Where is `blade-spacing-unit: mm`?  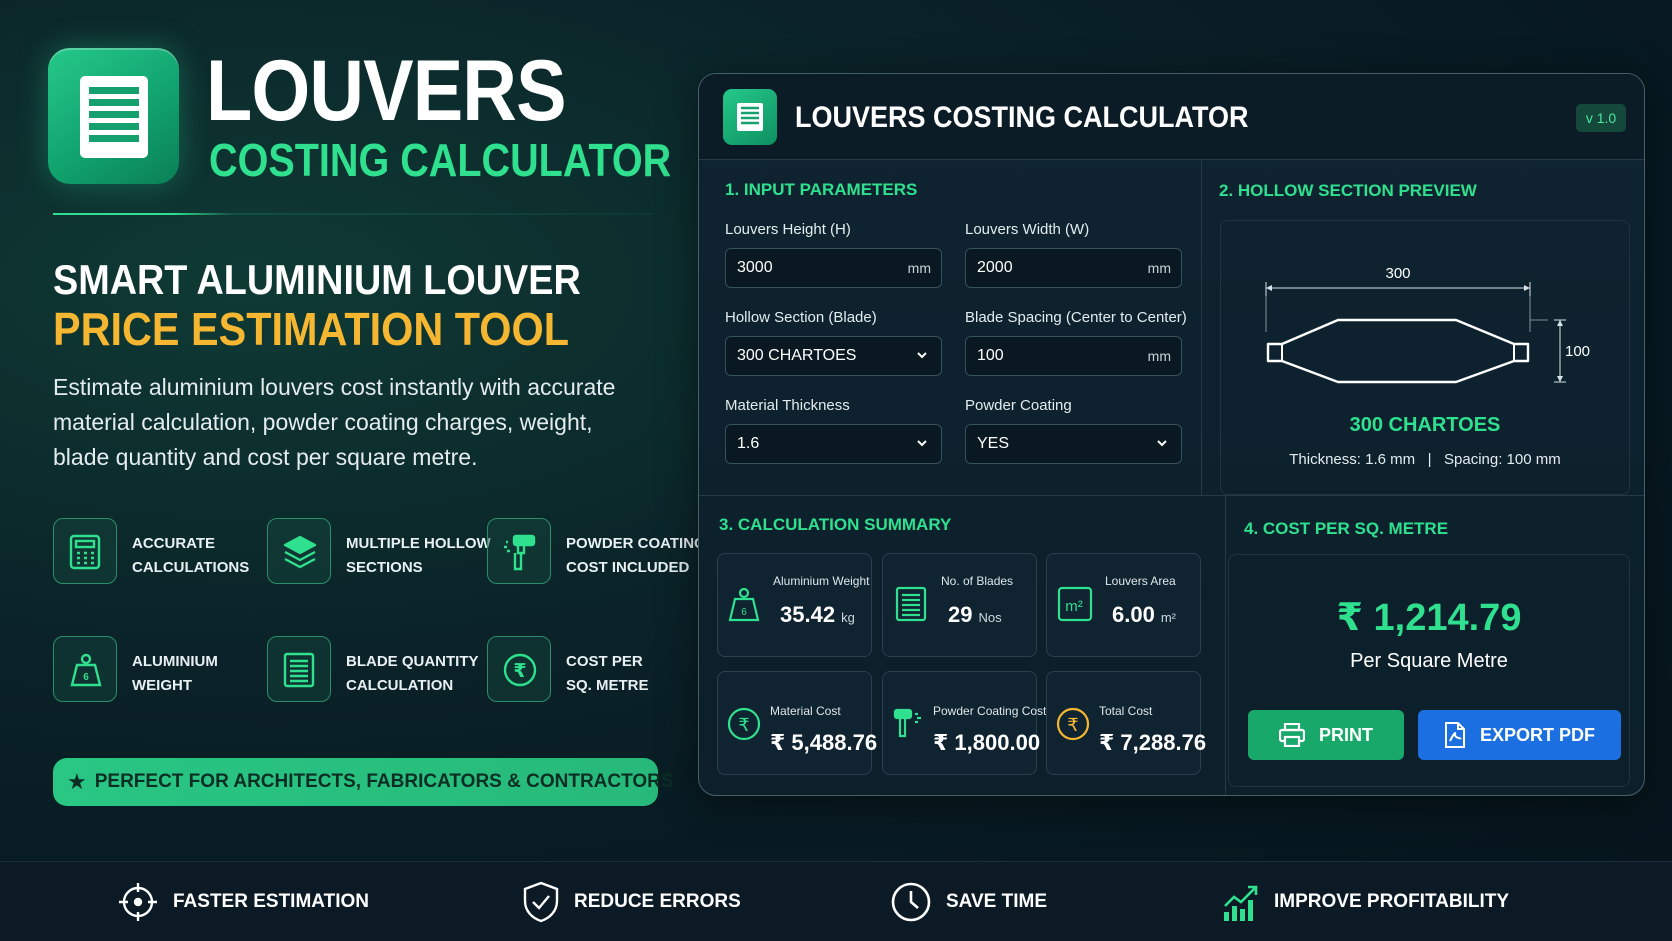
blade-spacing-unit: mm is located at coordinates (1159, 356).